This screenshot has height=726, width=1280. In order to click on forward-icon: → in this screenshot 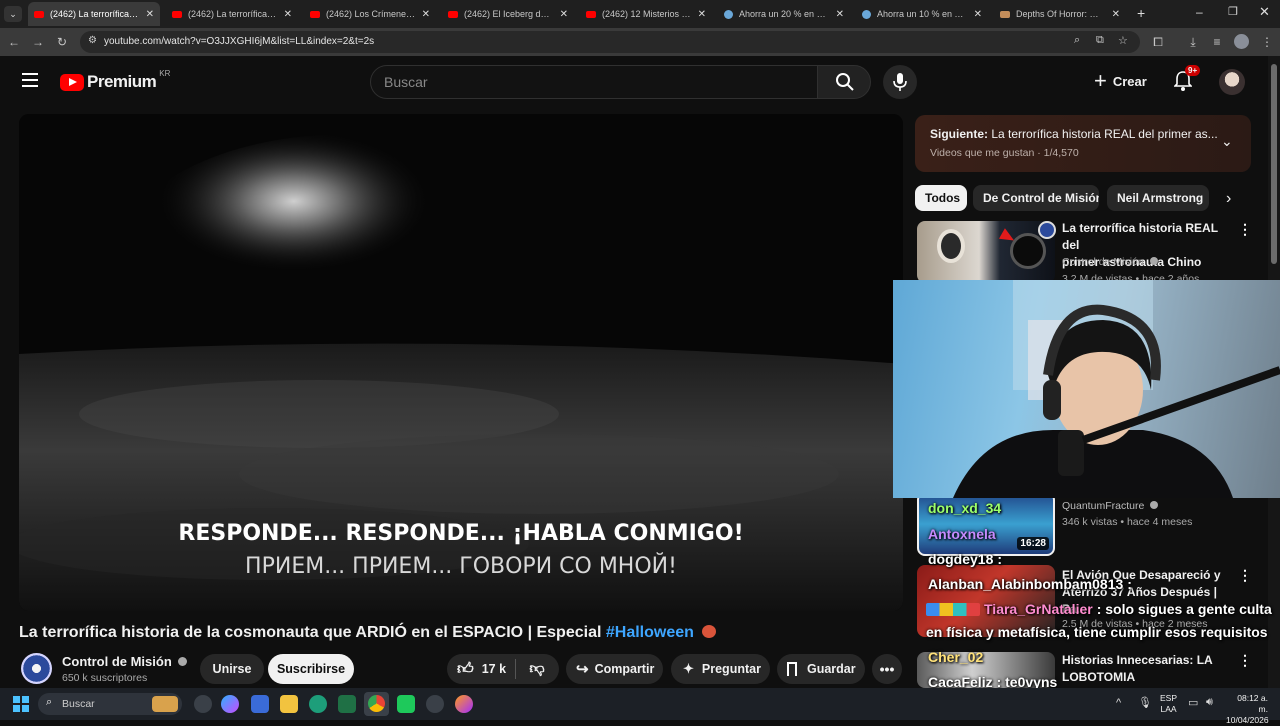, I will do `click(38, 42)`.